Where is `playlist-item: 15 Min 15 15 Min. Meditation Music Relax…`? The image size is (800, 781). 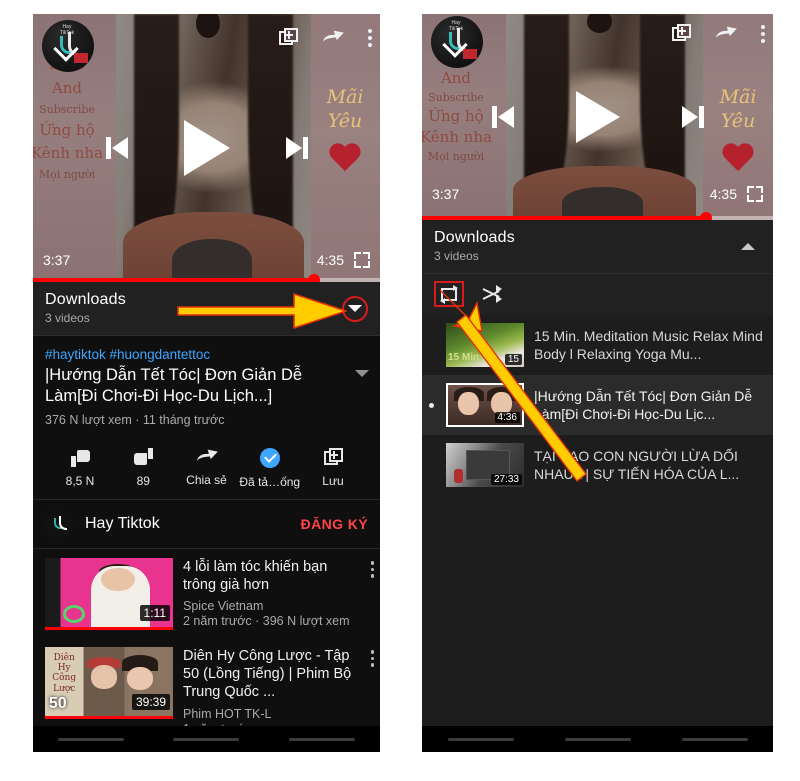
playlist-item: 15 Min 15 15 Min. Meditation Music Relax… is located at coordinates (597, 345).